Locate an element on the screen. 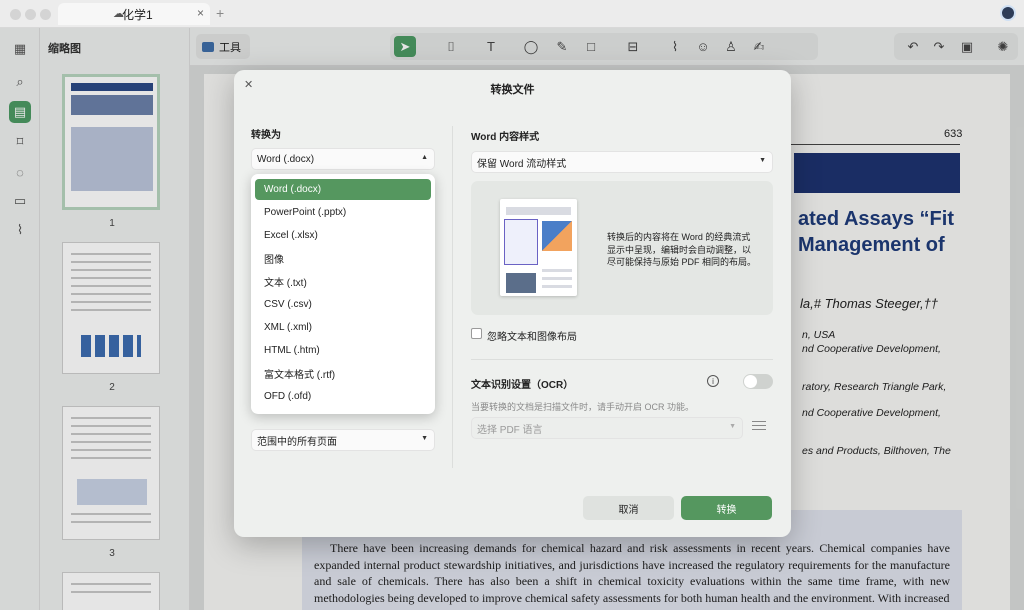 The width and height of the screenshot is (1024, 610). ocr-toggle is located at coordinates (758, 381).